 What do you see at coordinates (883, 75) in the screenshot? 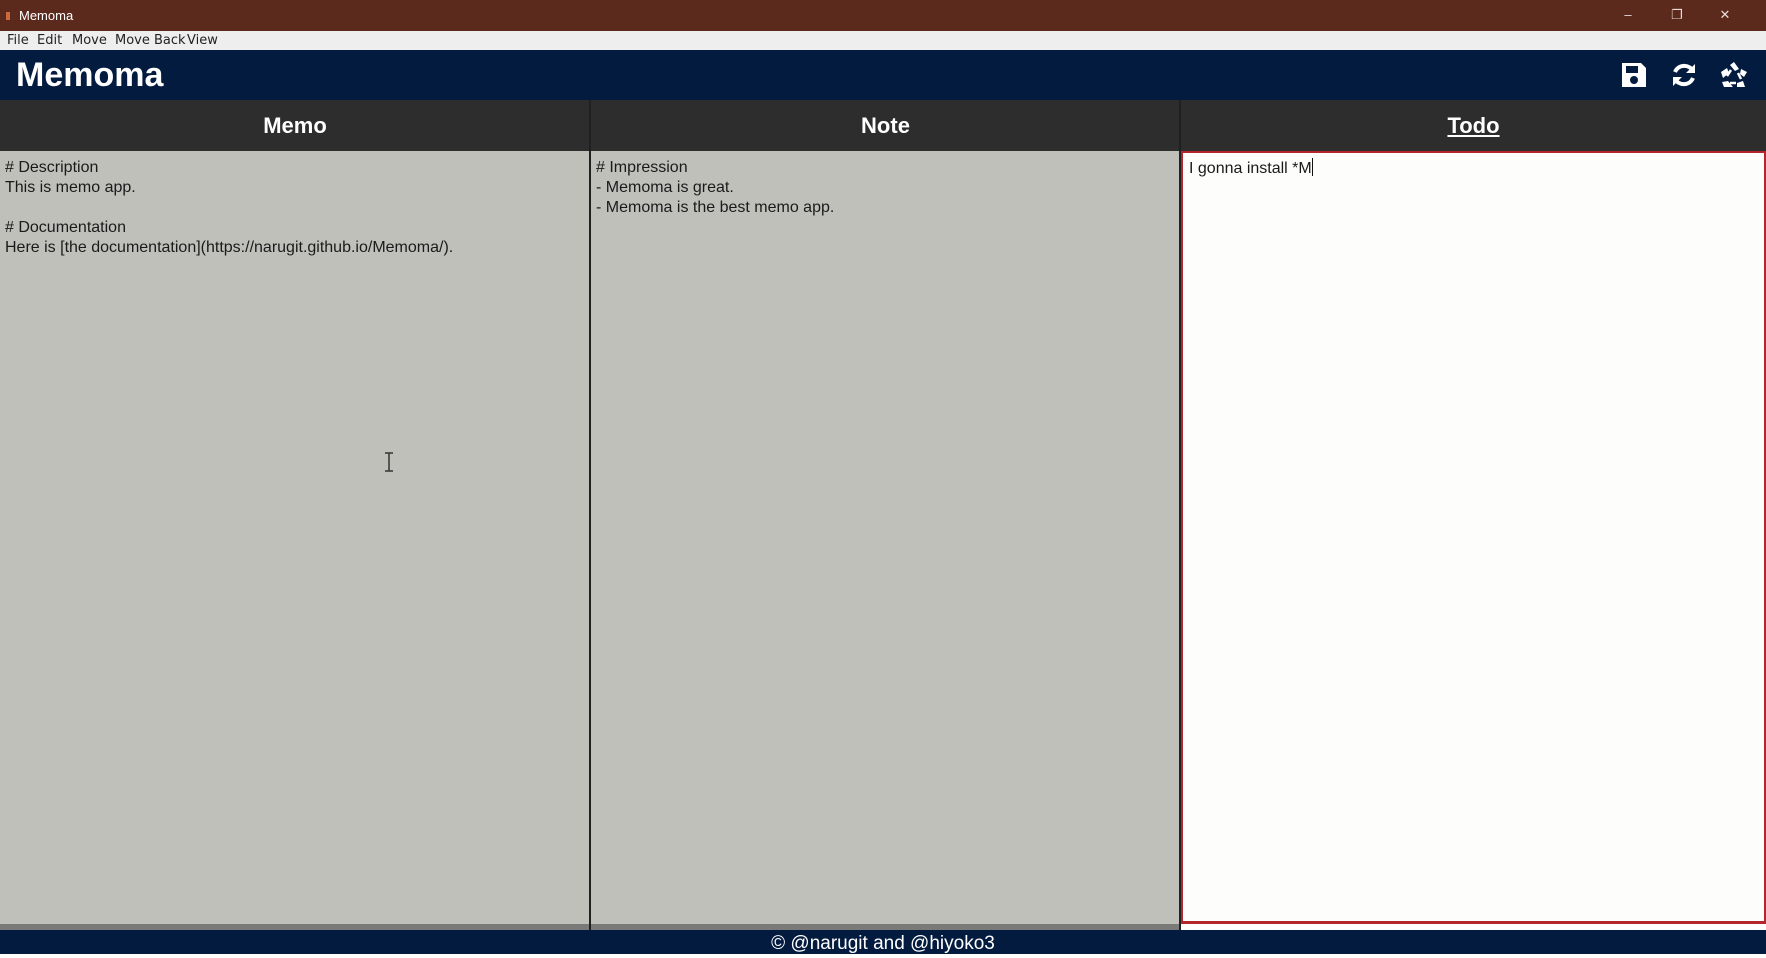
I see `app-header: Memoma` at bounding box center [883, 75].